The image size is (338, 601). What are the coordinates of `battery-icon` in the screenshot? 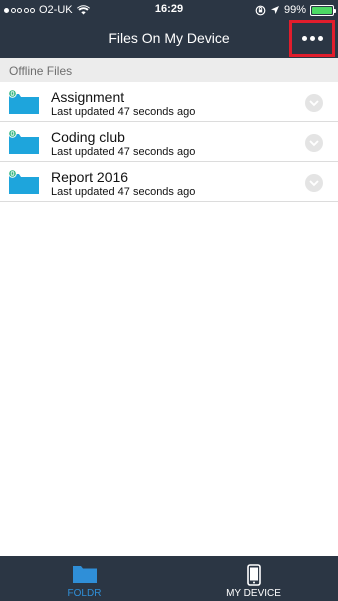 It's located at (323, 10).